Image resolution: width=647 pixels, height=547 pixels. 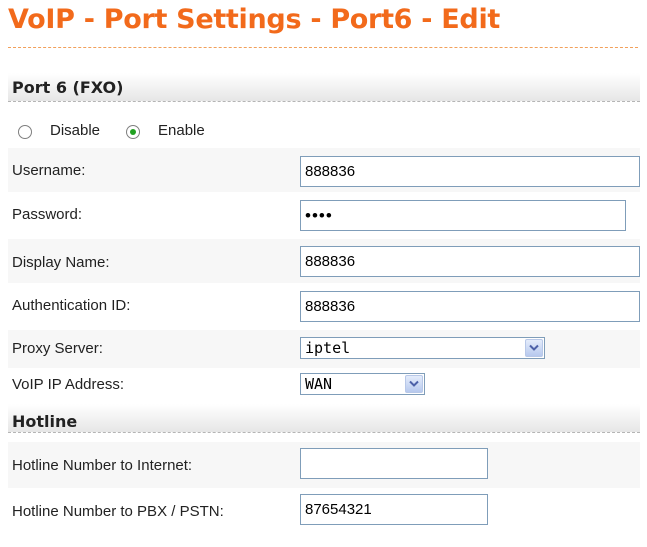 I want to click on hotline-section-header, so click(x=324, y=418).